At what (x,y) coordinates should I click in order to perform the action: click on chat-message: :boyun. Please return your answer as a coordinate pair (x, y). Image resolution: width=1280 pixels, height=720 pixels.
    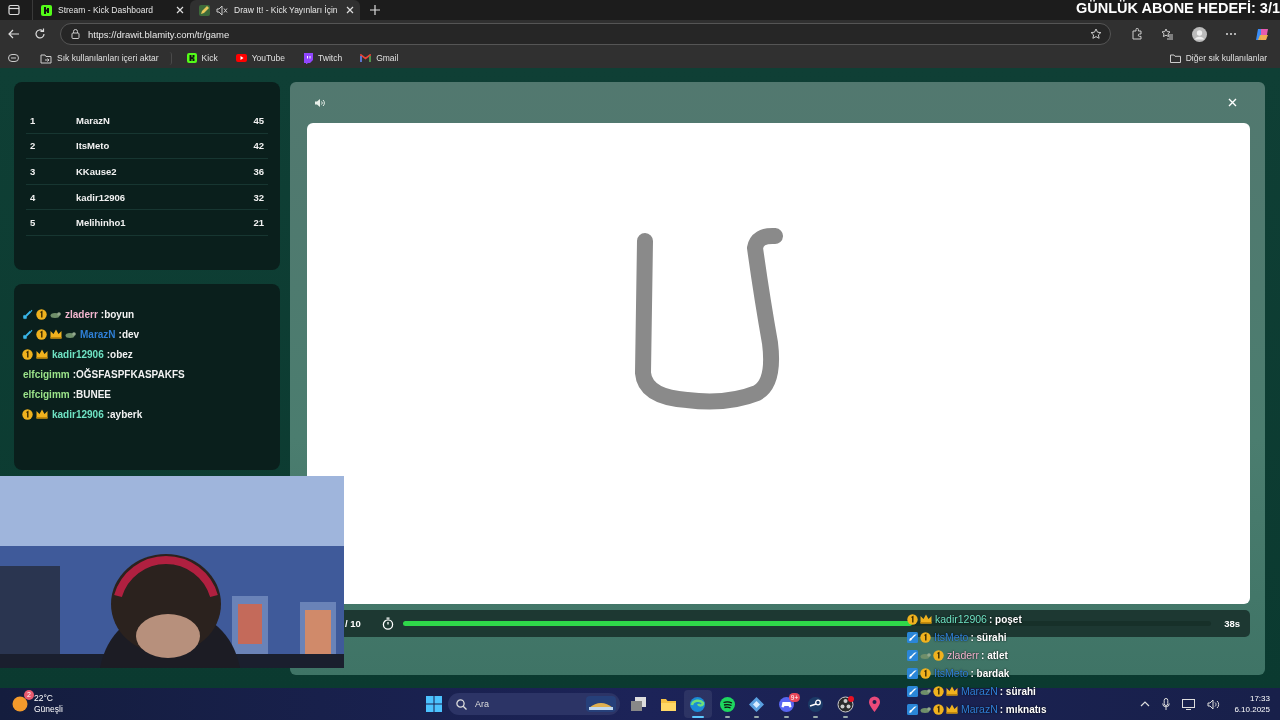
    Looking at the image, I should click on (117, 314).